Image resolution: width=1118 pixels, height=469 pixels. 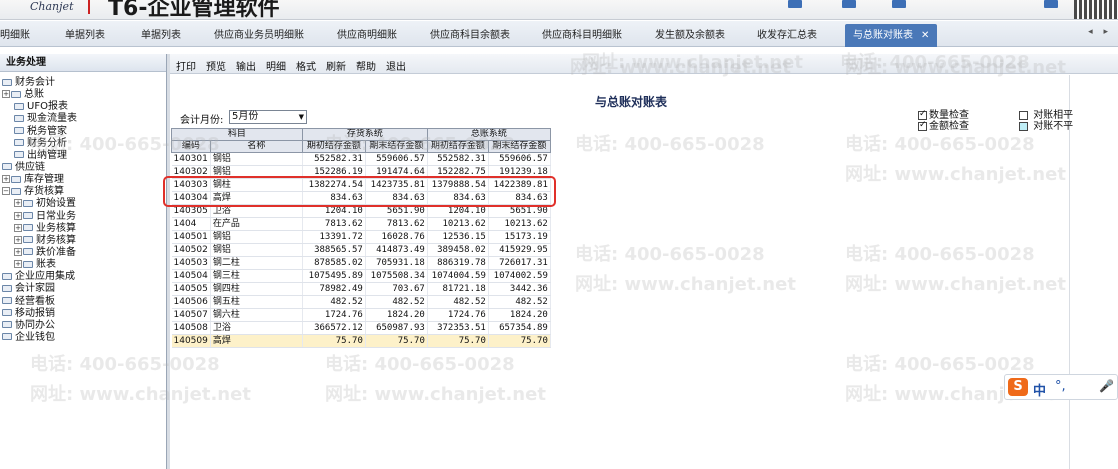 I want to click on ime-toolbar: S 中 °, 🎤, so click(x=1061, y=387).